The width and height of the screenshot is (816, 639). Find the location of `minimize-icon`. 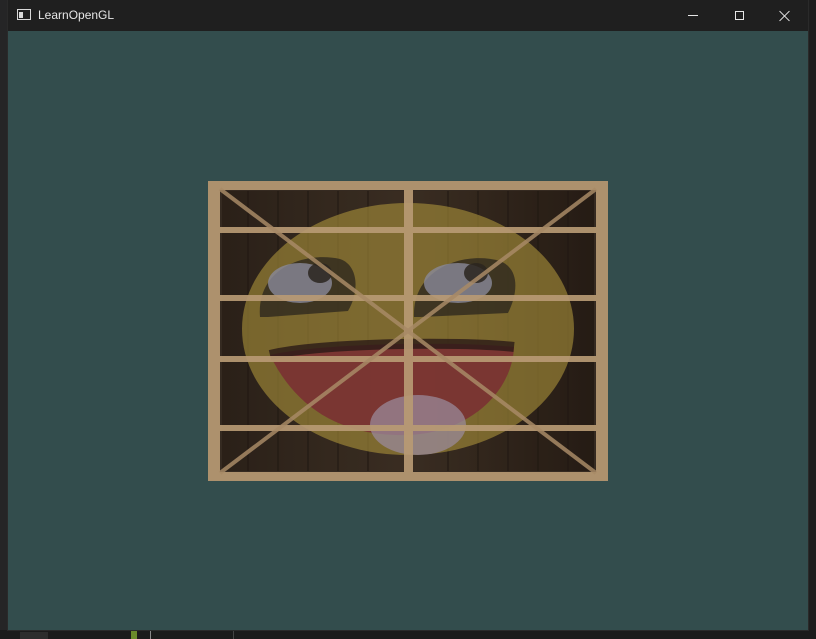

minimize-icon is located at coordinates (693, 15).